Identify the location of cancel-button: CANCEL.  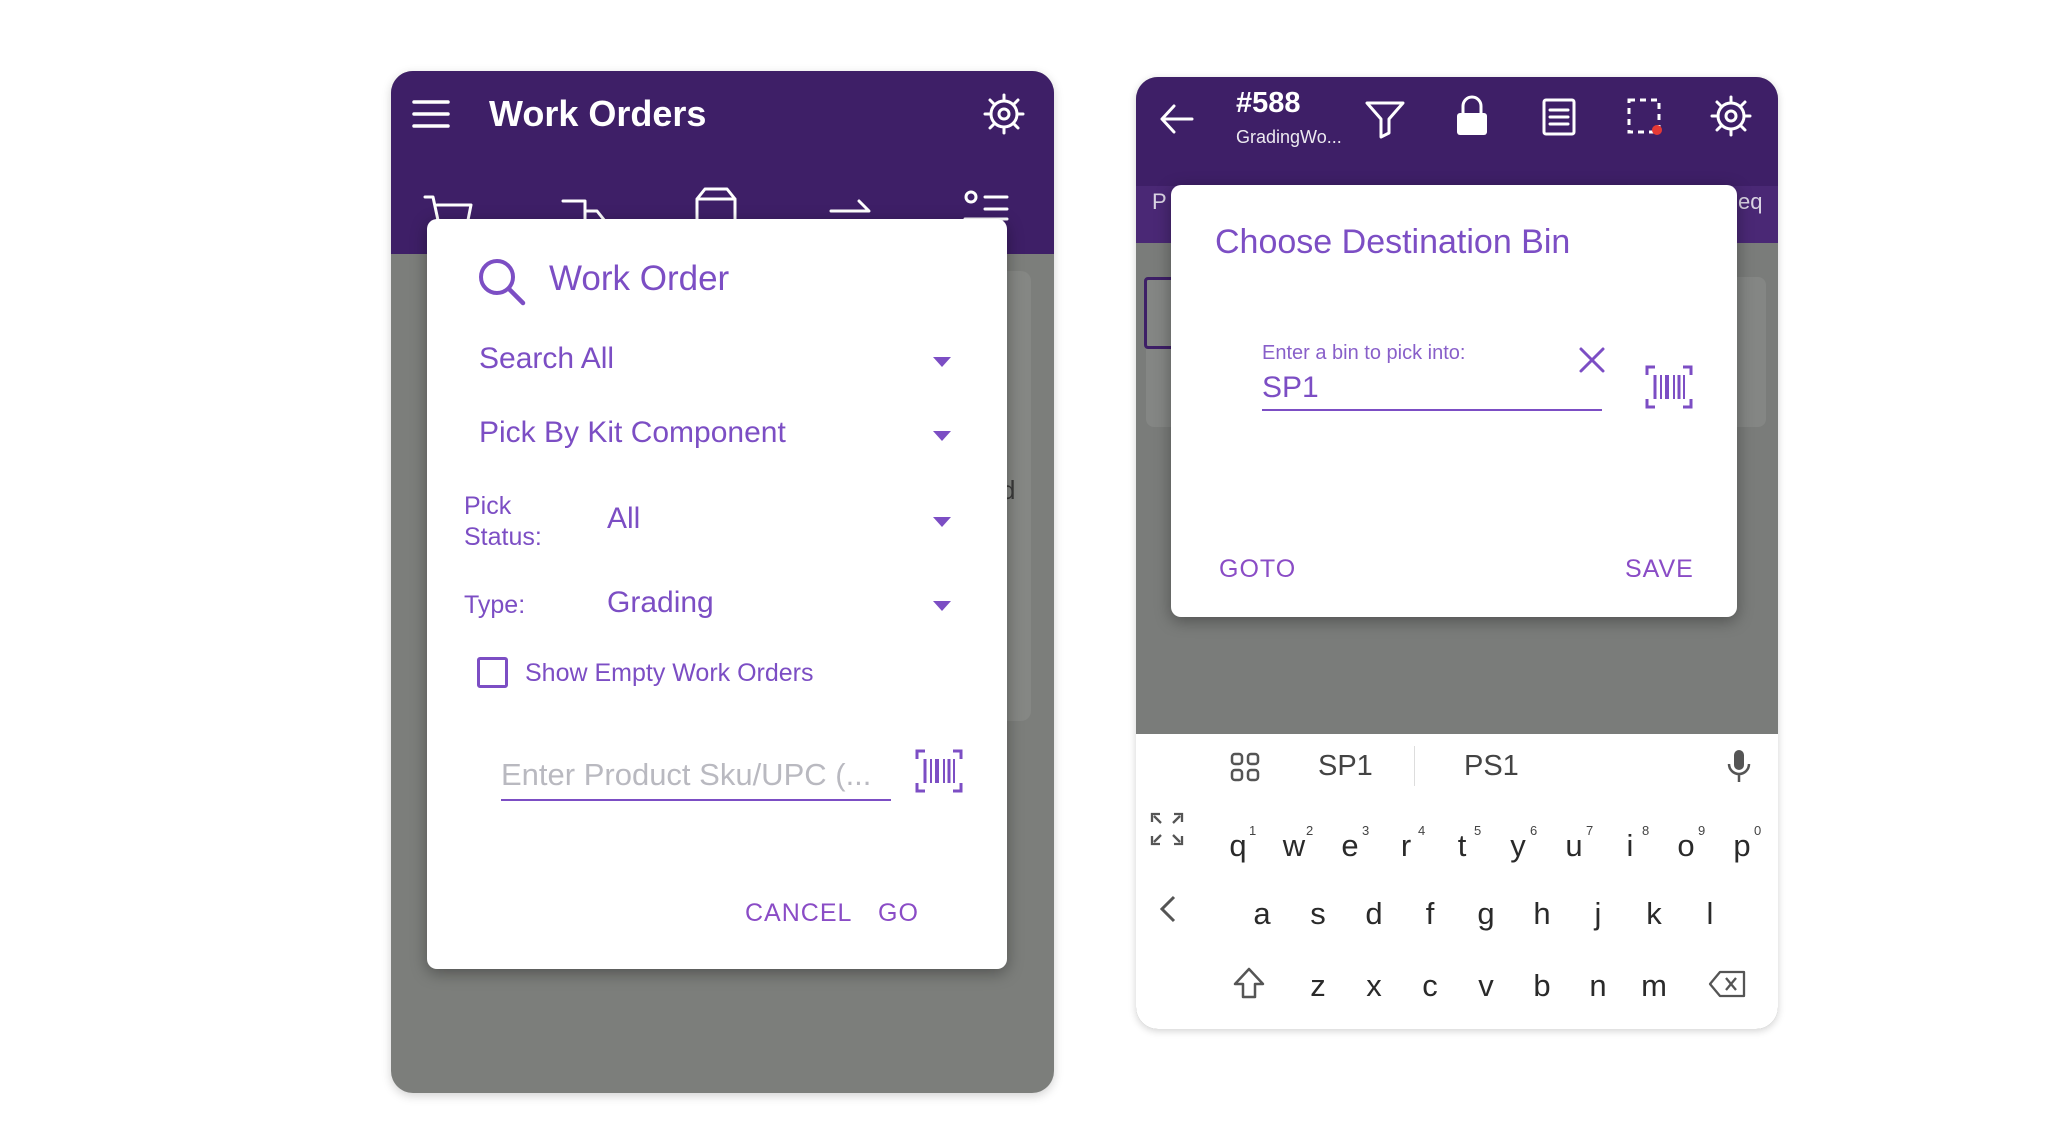
(798, 913).